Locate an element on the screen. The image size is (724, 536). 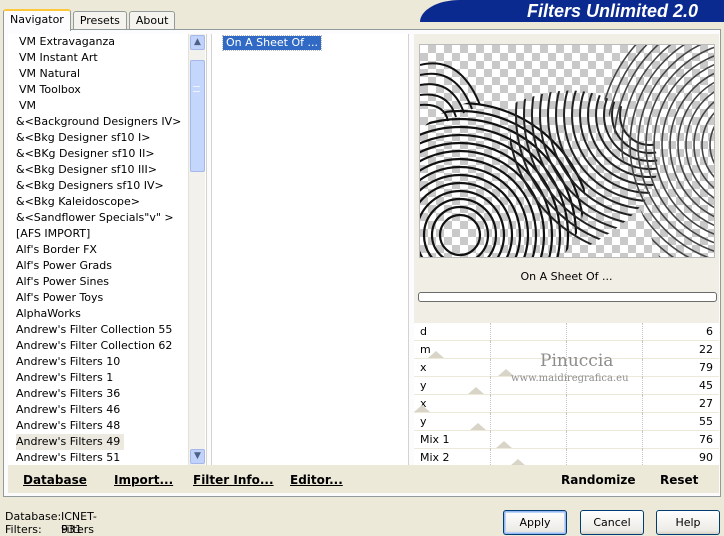
parameter-slider: y 55 is located at coordinates (566, 422).